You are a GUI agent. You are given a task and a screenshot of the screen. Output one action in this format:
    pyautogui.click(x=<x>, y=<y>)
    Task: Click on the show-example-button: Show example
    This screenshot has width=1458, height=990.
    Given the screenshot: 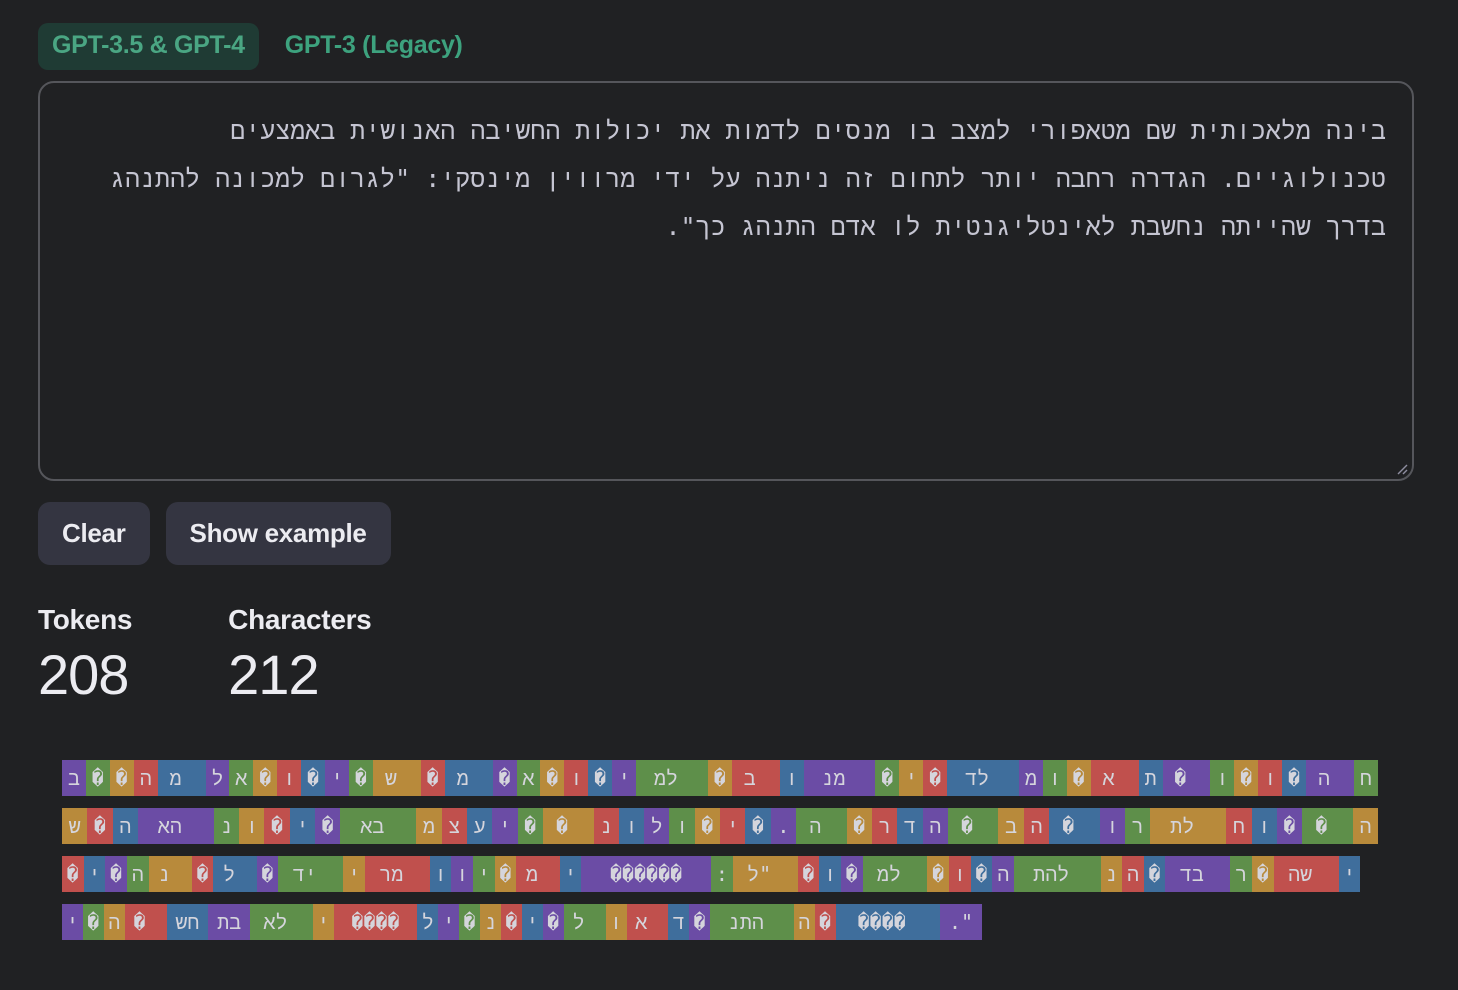 What is the action you would take?
    pyautogui.click(x=278, y=533)
    